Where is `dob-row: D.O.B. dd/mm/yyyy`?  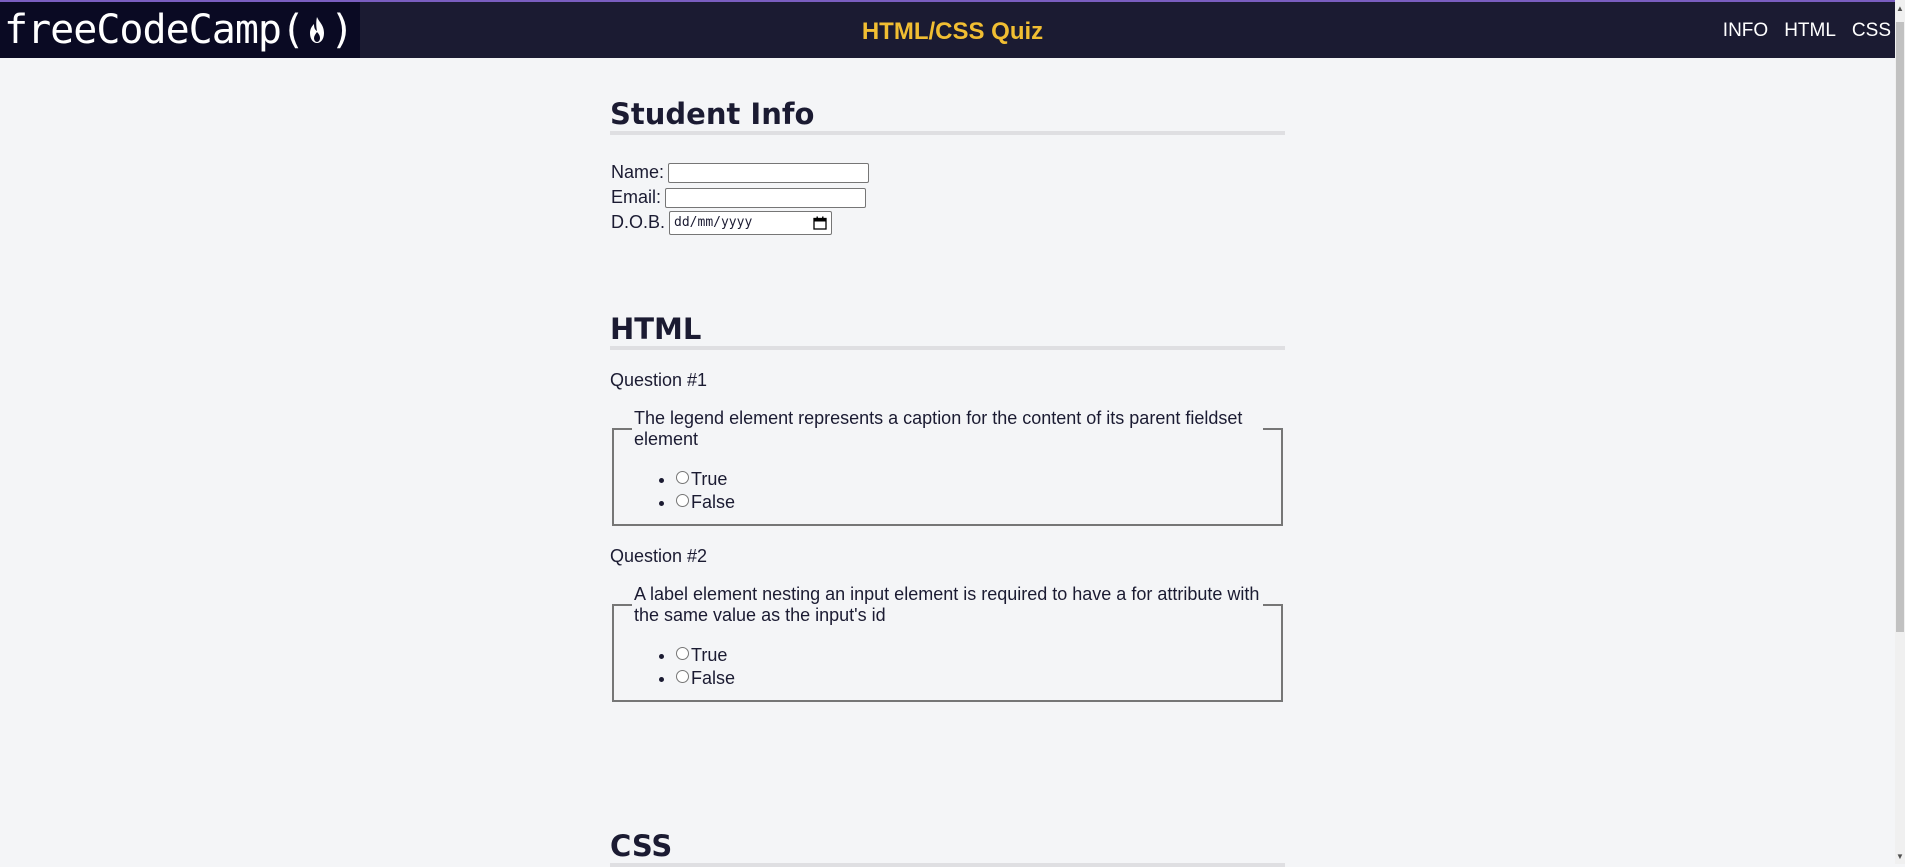 dob-row: D.O.B. dd/mm/yyyy is located at coordinates (948, 222).